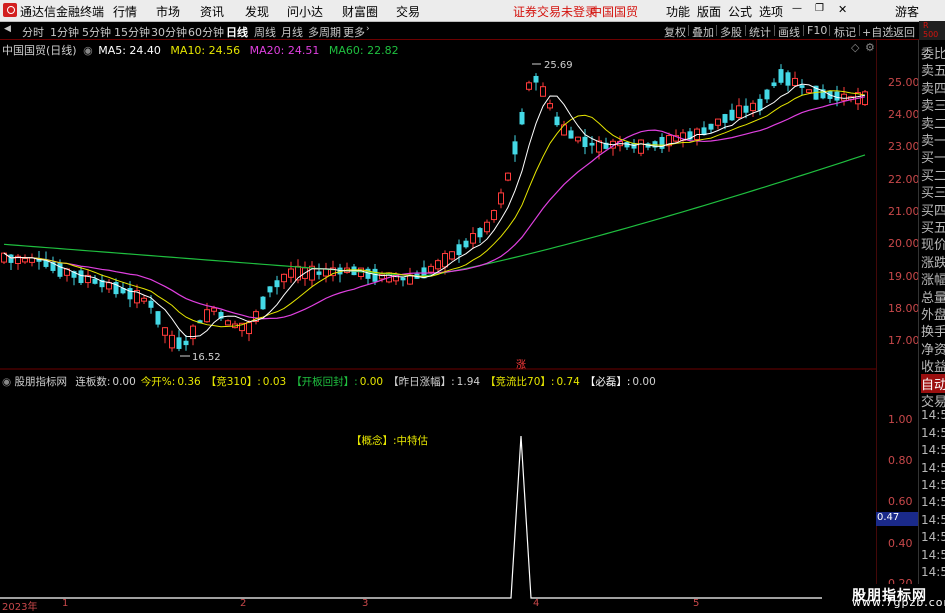 The image size is (945, 613). Describe the element at coordinates (703, 32) in the screenshot. I see `tool-overlay: 叠加` at that location.